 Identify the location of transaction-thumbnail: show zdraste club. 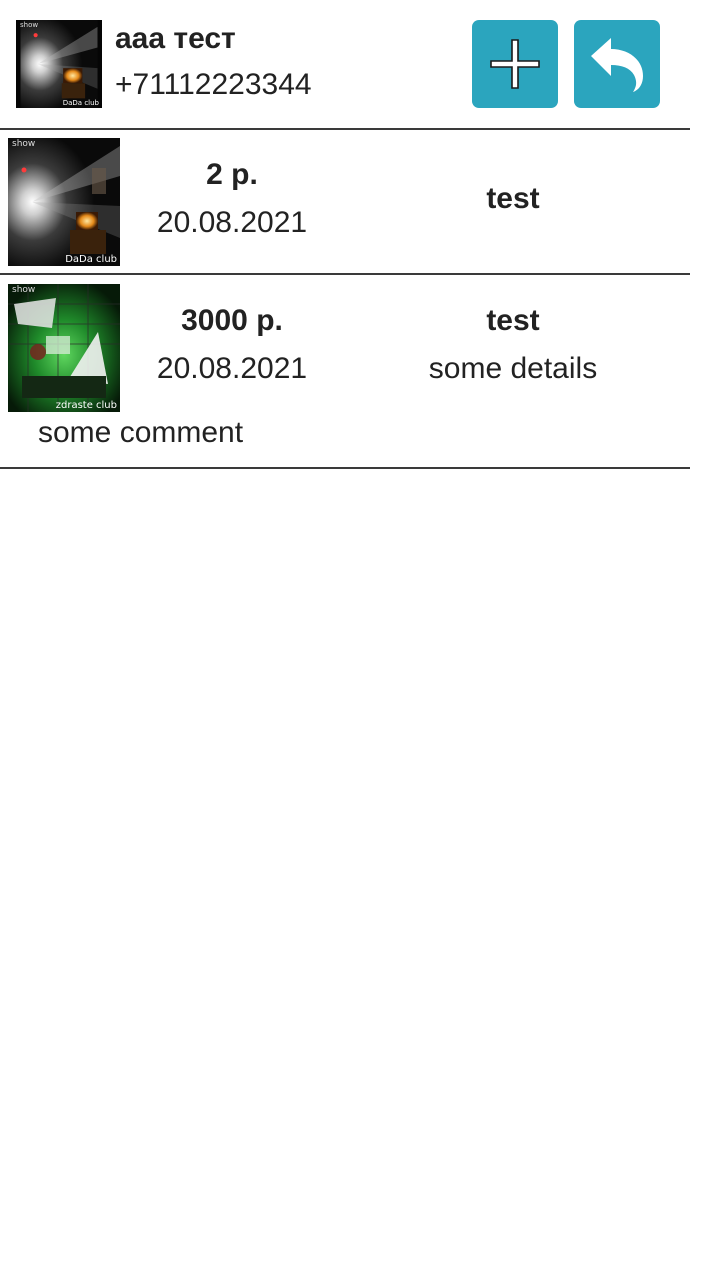
(64, 348).